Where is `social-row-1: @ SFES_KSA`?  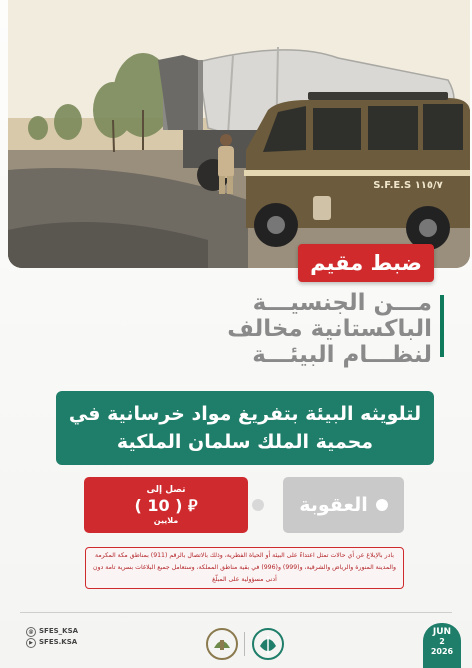
social-row-1: @ SFES_KSA is located at coordinates (52, 631).